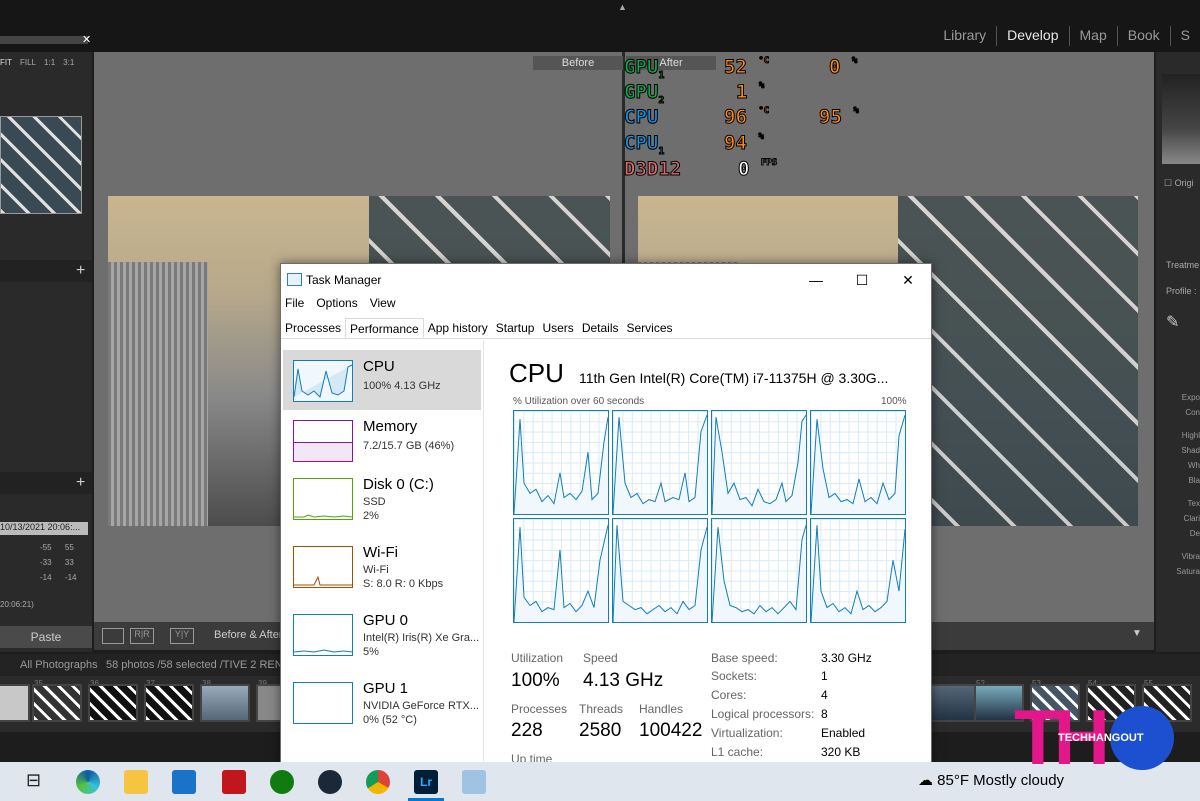 This screenshot has width=1200, height=801. I want to click on before-after-tb-icon: Y|Y, so click(182, 636).